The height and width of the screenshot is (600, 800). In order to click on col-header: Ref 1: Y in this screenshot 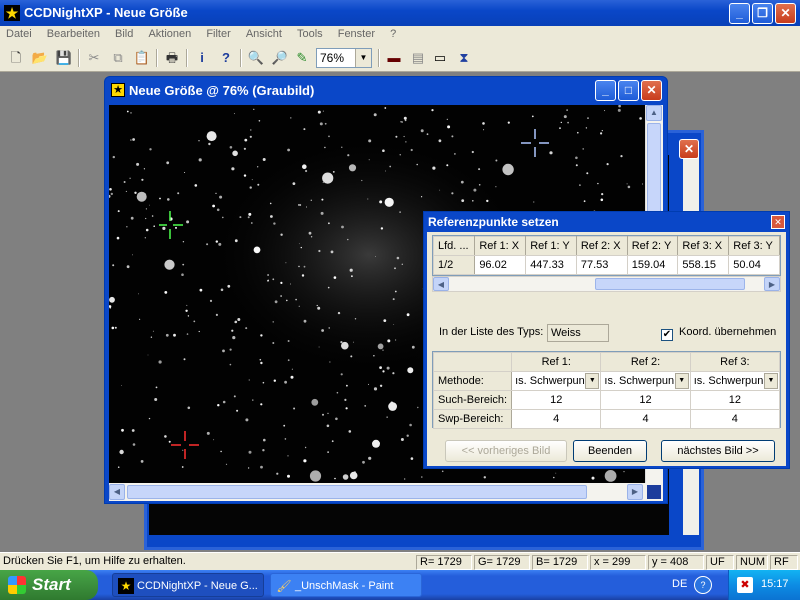, I will do `click(551, 246)`.